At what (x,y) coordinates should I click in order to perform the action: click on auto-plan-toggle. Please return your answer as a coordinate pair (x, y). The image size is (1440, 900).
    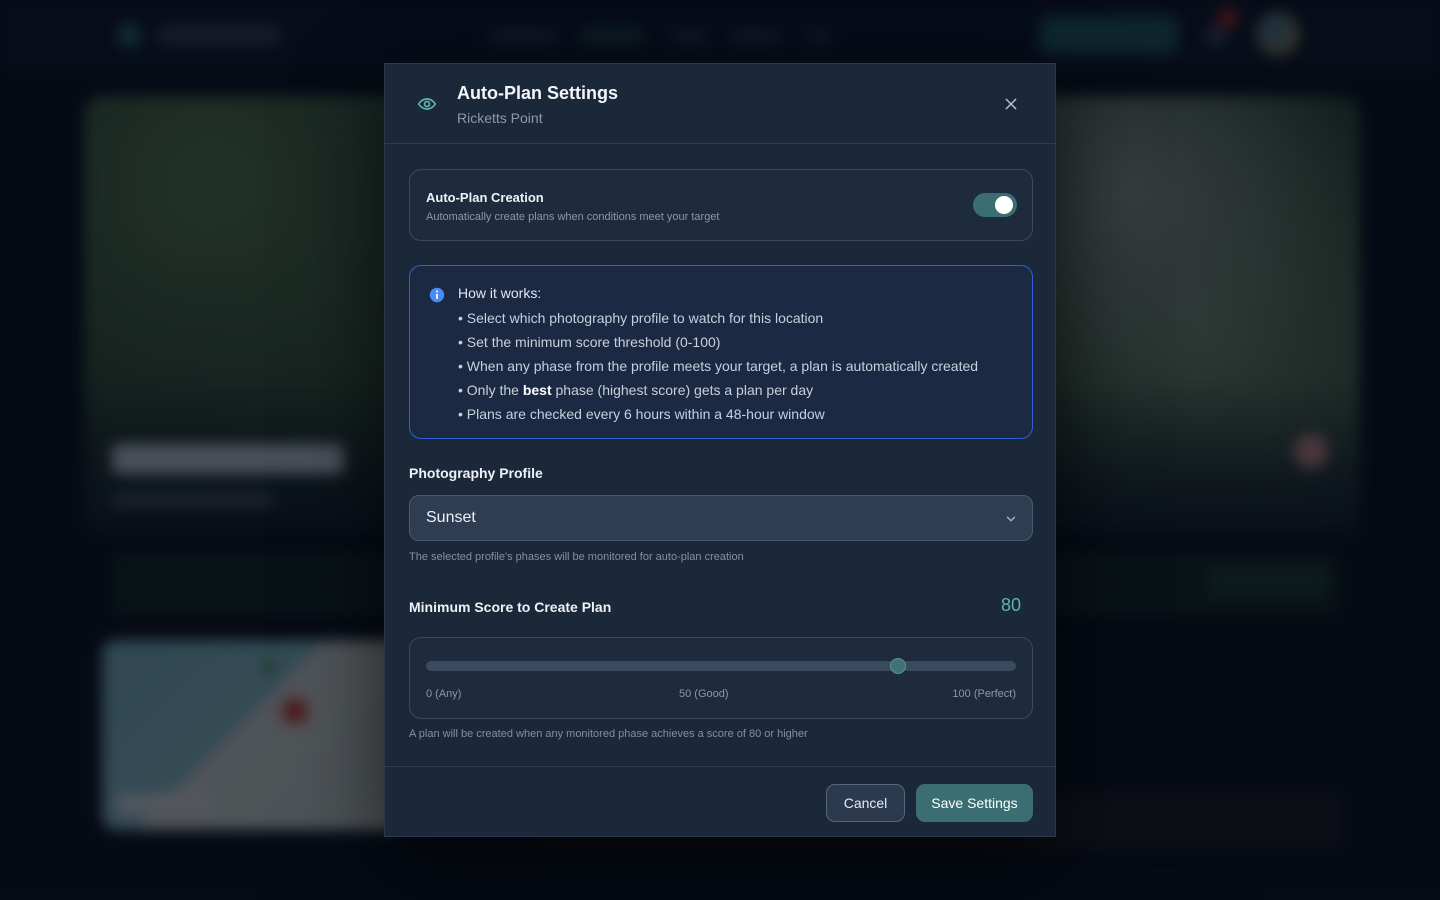
    Looking at the image, I should click on (995, 205).